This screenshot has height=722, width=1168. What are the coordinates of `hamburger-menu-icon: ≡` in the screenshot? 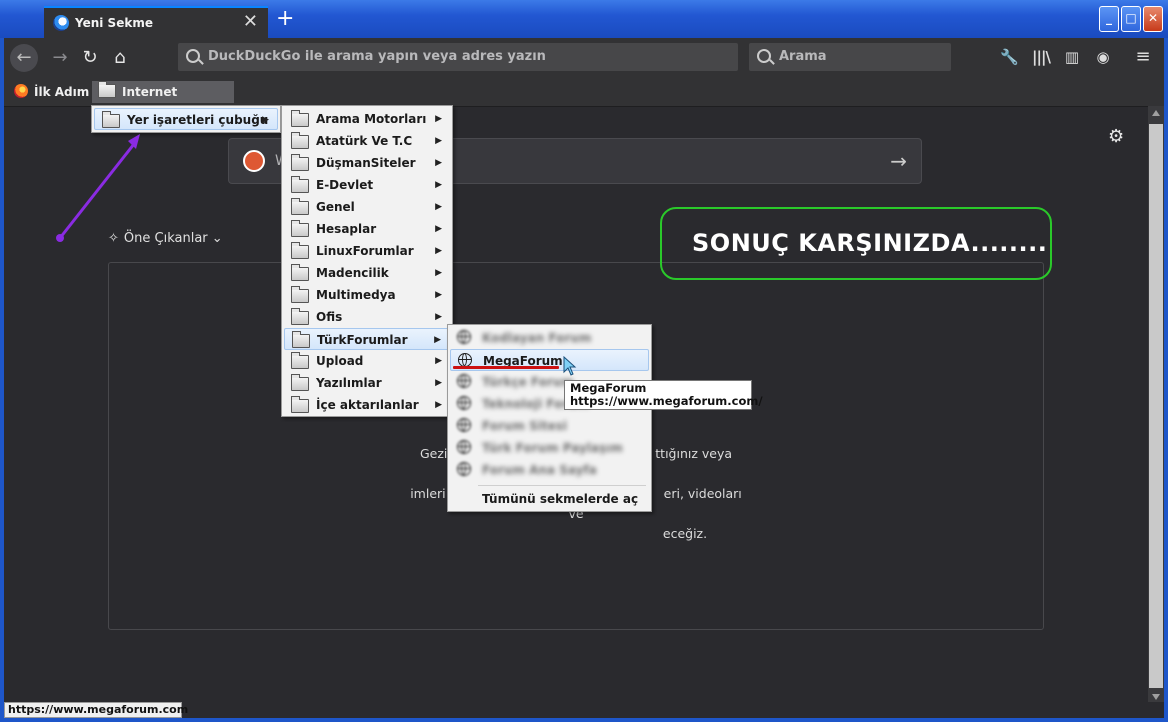 It's located at (1143, 57).